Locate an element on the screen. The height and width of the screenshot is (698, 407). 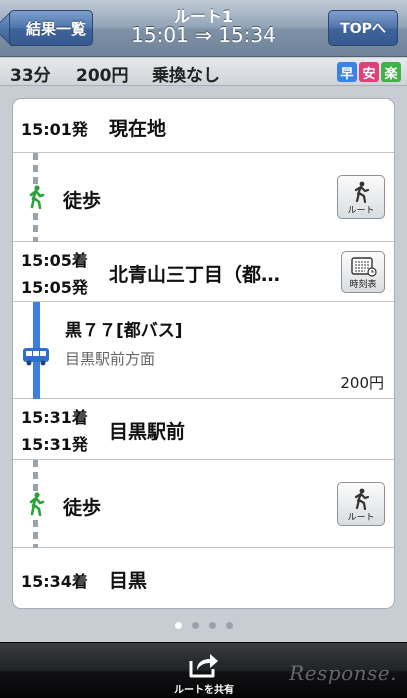
watermark-logo: Response. is located at coordinates (343, 673).